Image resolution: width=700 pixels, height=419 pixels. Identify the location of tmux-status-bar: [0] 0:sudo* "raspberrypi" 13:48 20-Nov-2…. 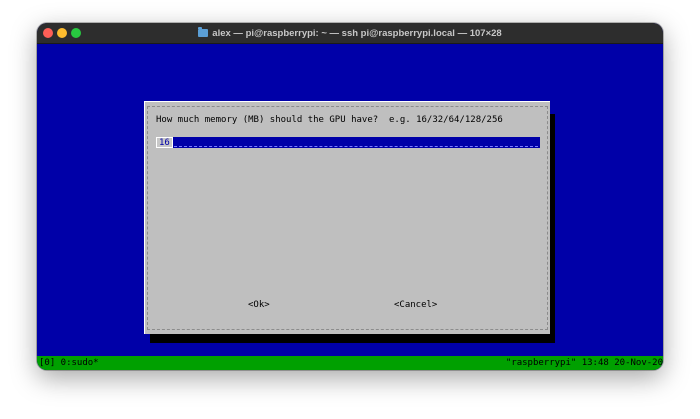
(350, 363).